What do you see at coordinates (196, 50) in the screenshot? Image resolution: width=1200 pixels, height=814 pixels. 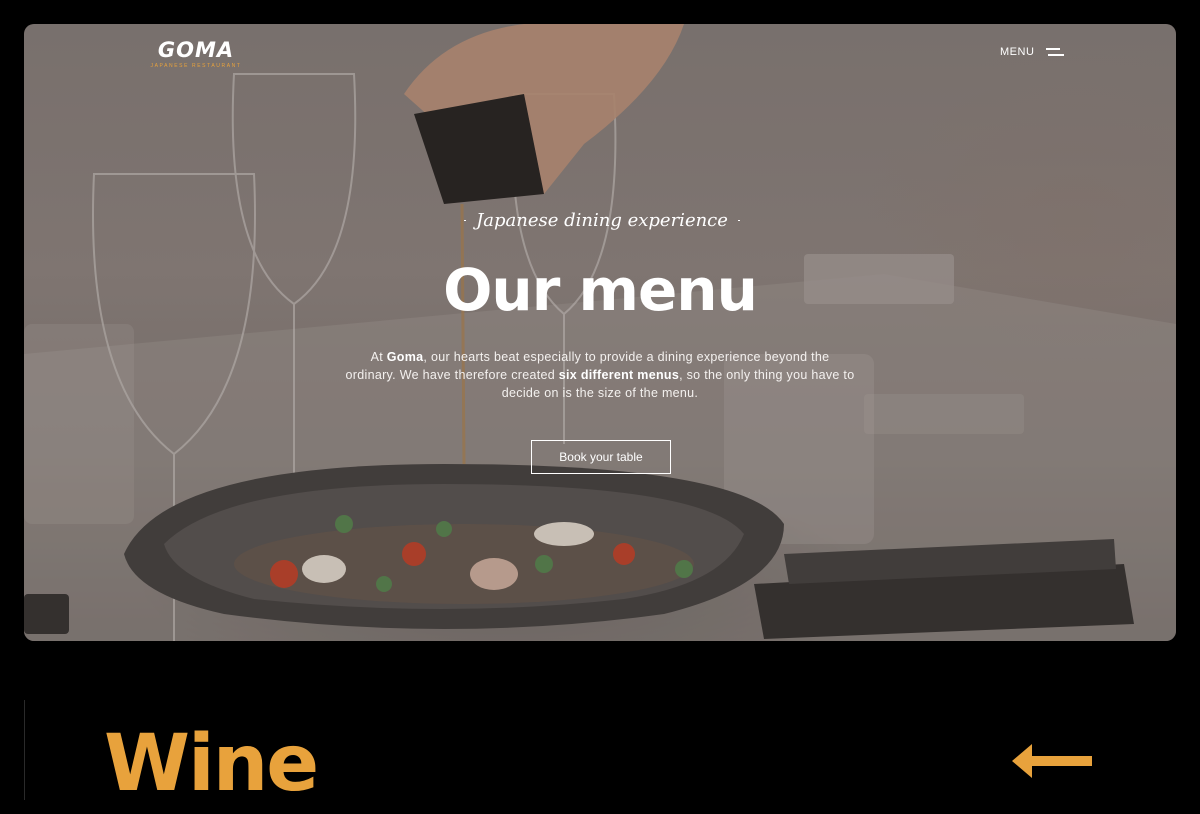 I see `logo-wordmark: GOMA` at bounding box center [196, 50].